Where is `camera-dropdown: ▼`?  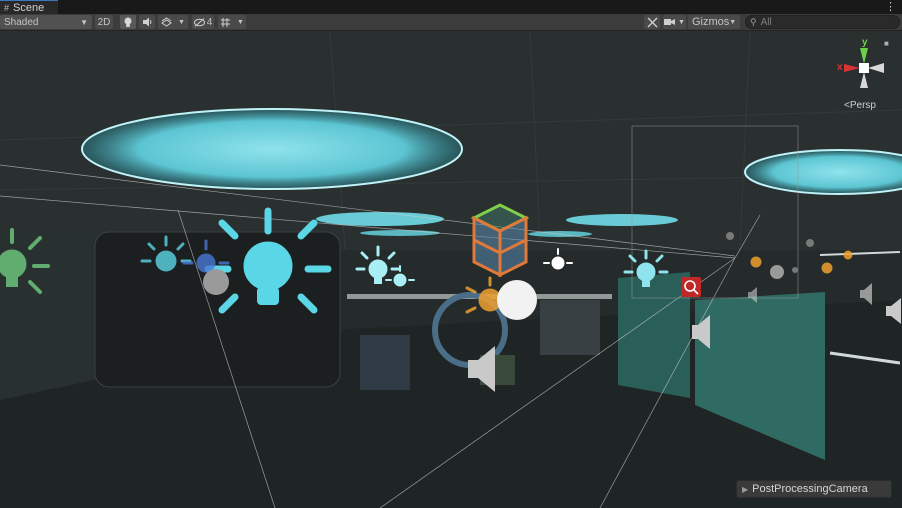
camera-dropdown: ▼ is located at coordinates (674, 22).